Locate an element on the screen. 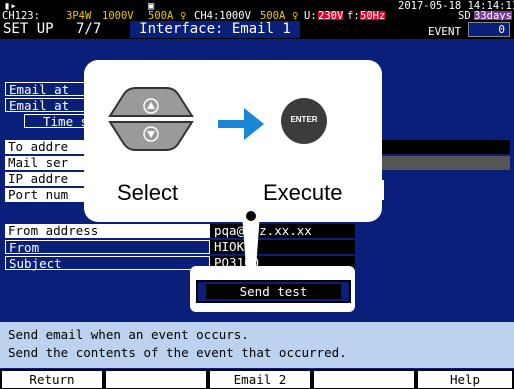 The height and width of the screenshot is (389, 514). send-test-label: Send test is located at coordinates (273, 291).